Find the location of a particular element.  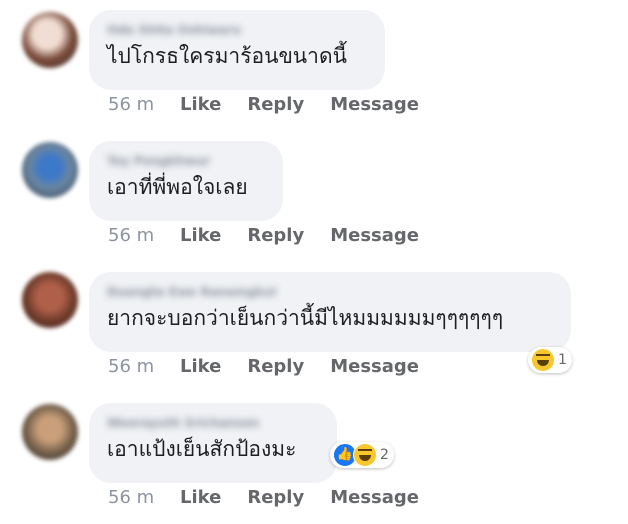

reaction-summary: 👍 2 is located at coordinates (362, 455).